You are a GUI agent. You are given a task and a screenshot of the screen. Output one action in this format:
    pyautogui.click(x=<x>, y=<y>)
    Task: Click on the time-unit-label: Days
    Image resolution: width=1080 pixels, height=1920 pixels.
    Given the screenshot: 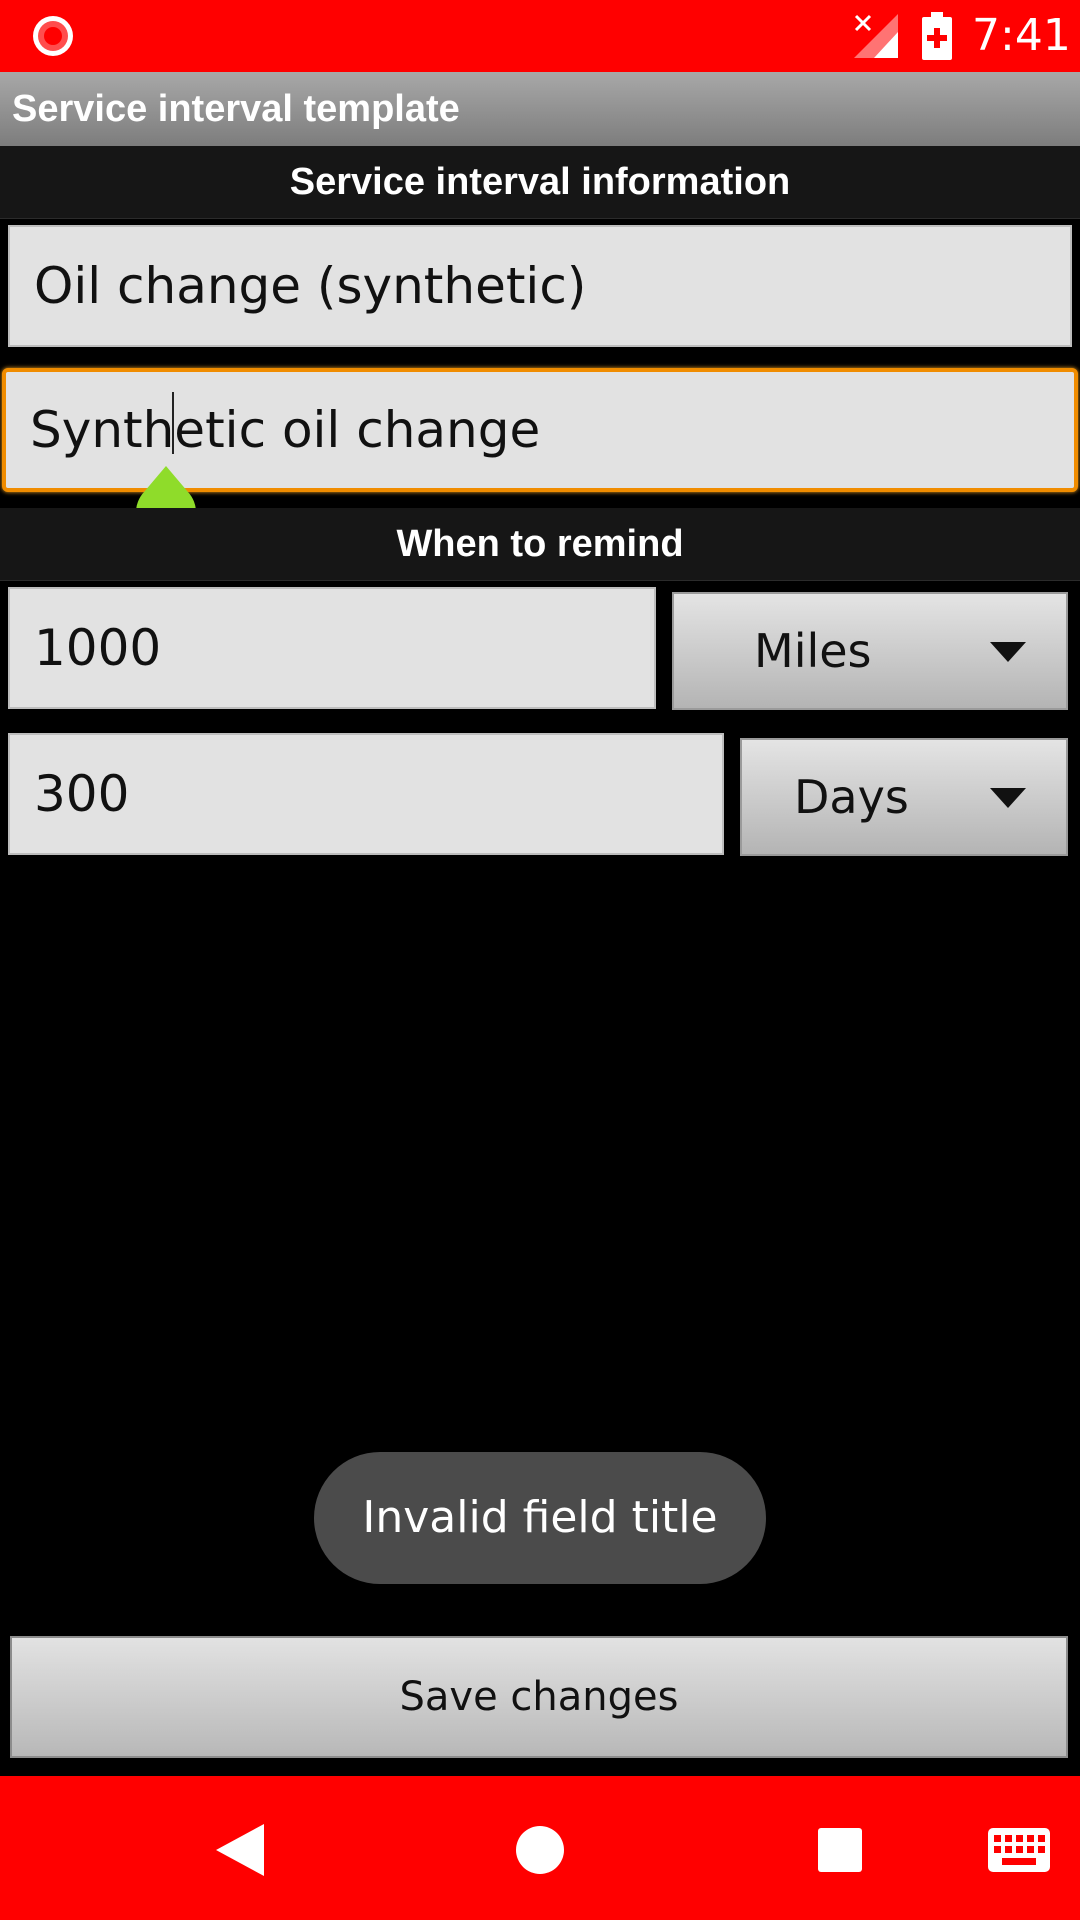 What is the action you would take?
    pyautogui.click(x=851, y=797)
    